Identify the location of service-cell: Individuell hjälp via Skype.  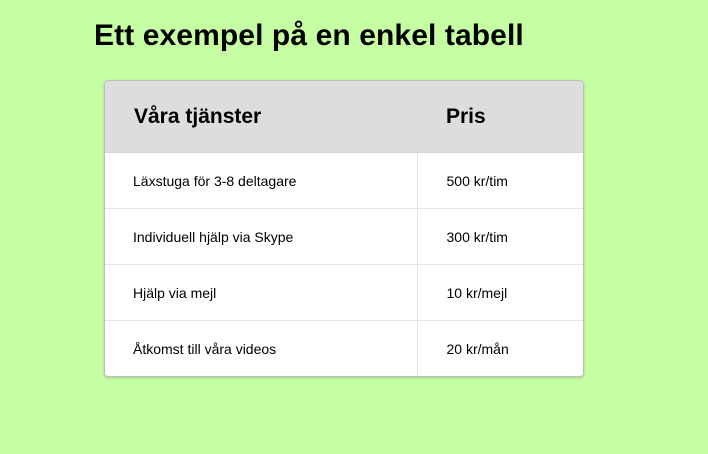
(261, 236).